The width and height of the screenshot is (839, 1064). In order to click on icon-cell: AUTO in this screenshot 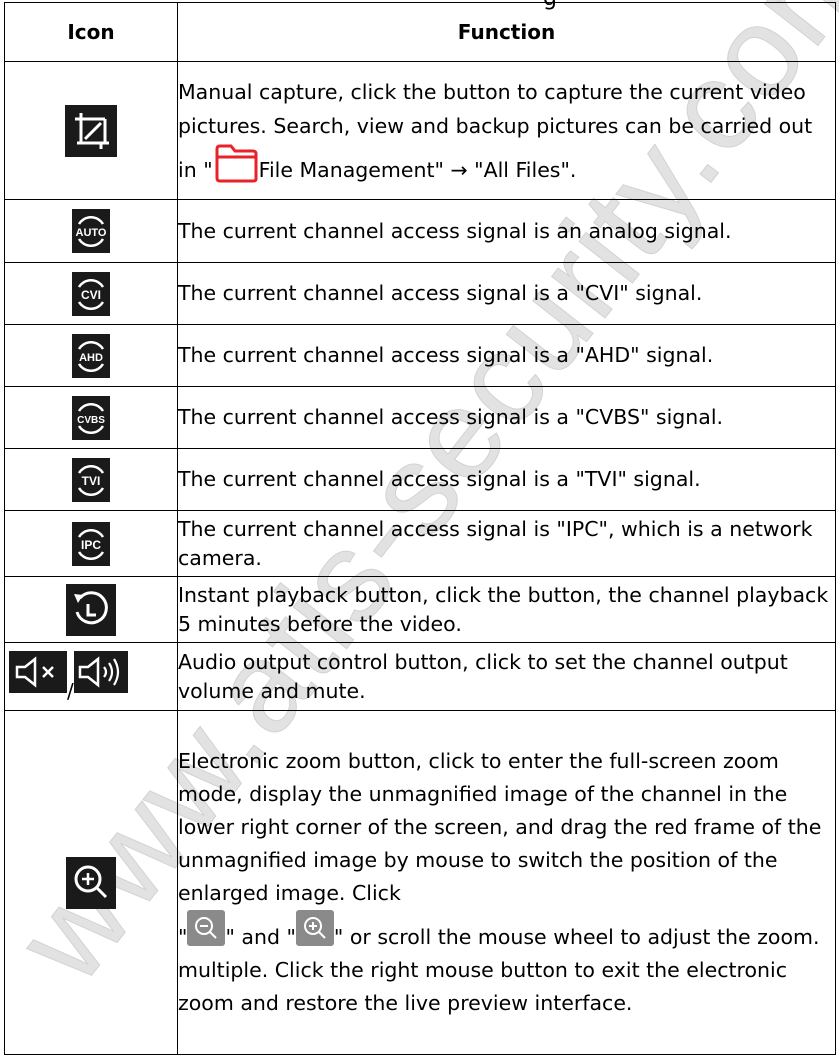, I will do `click(91, 231)`.